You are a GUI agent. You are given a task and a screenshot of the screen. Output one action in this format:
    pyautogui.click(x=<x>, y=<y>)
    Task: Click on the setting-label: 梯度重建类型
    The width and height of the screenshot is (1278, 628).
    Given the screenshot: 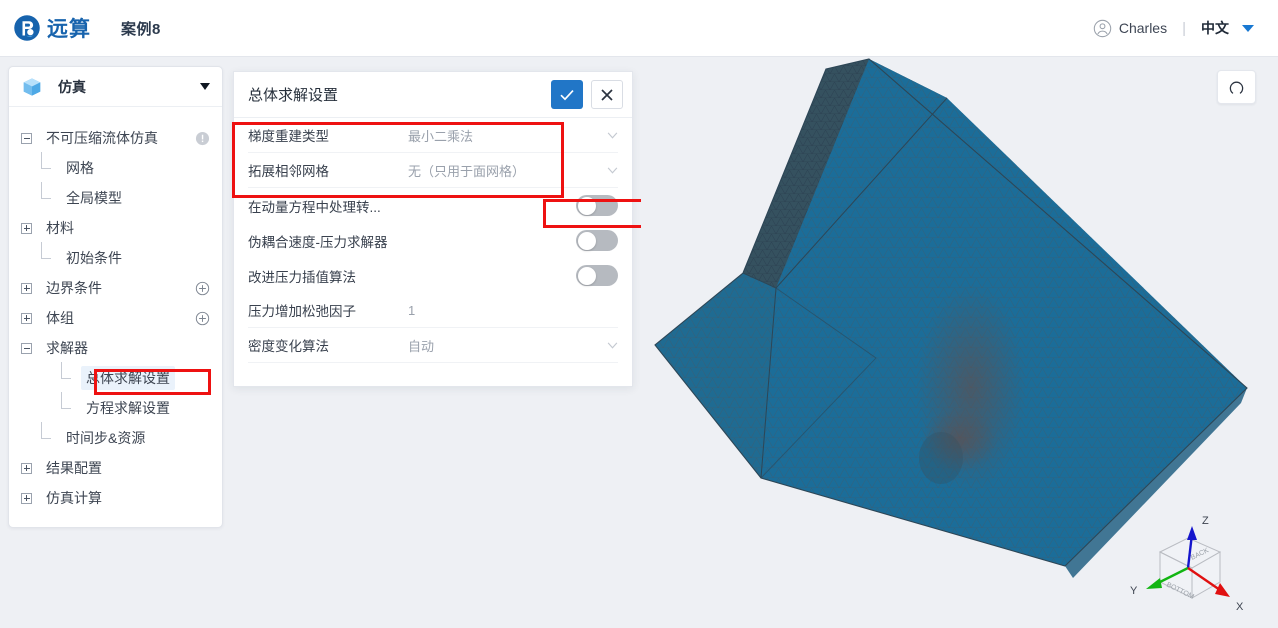 What is the action you would take?
    pyautogui.click(x=288, y=136)
    